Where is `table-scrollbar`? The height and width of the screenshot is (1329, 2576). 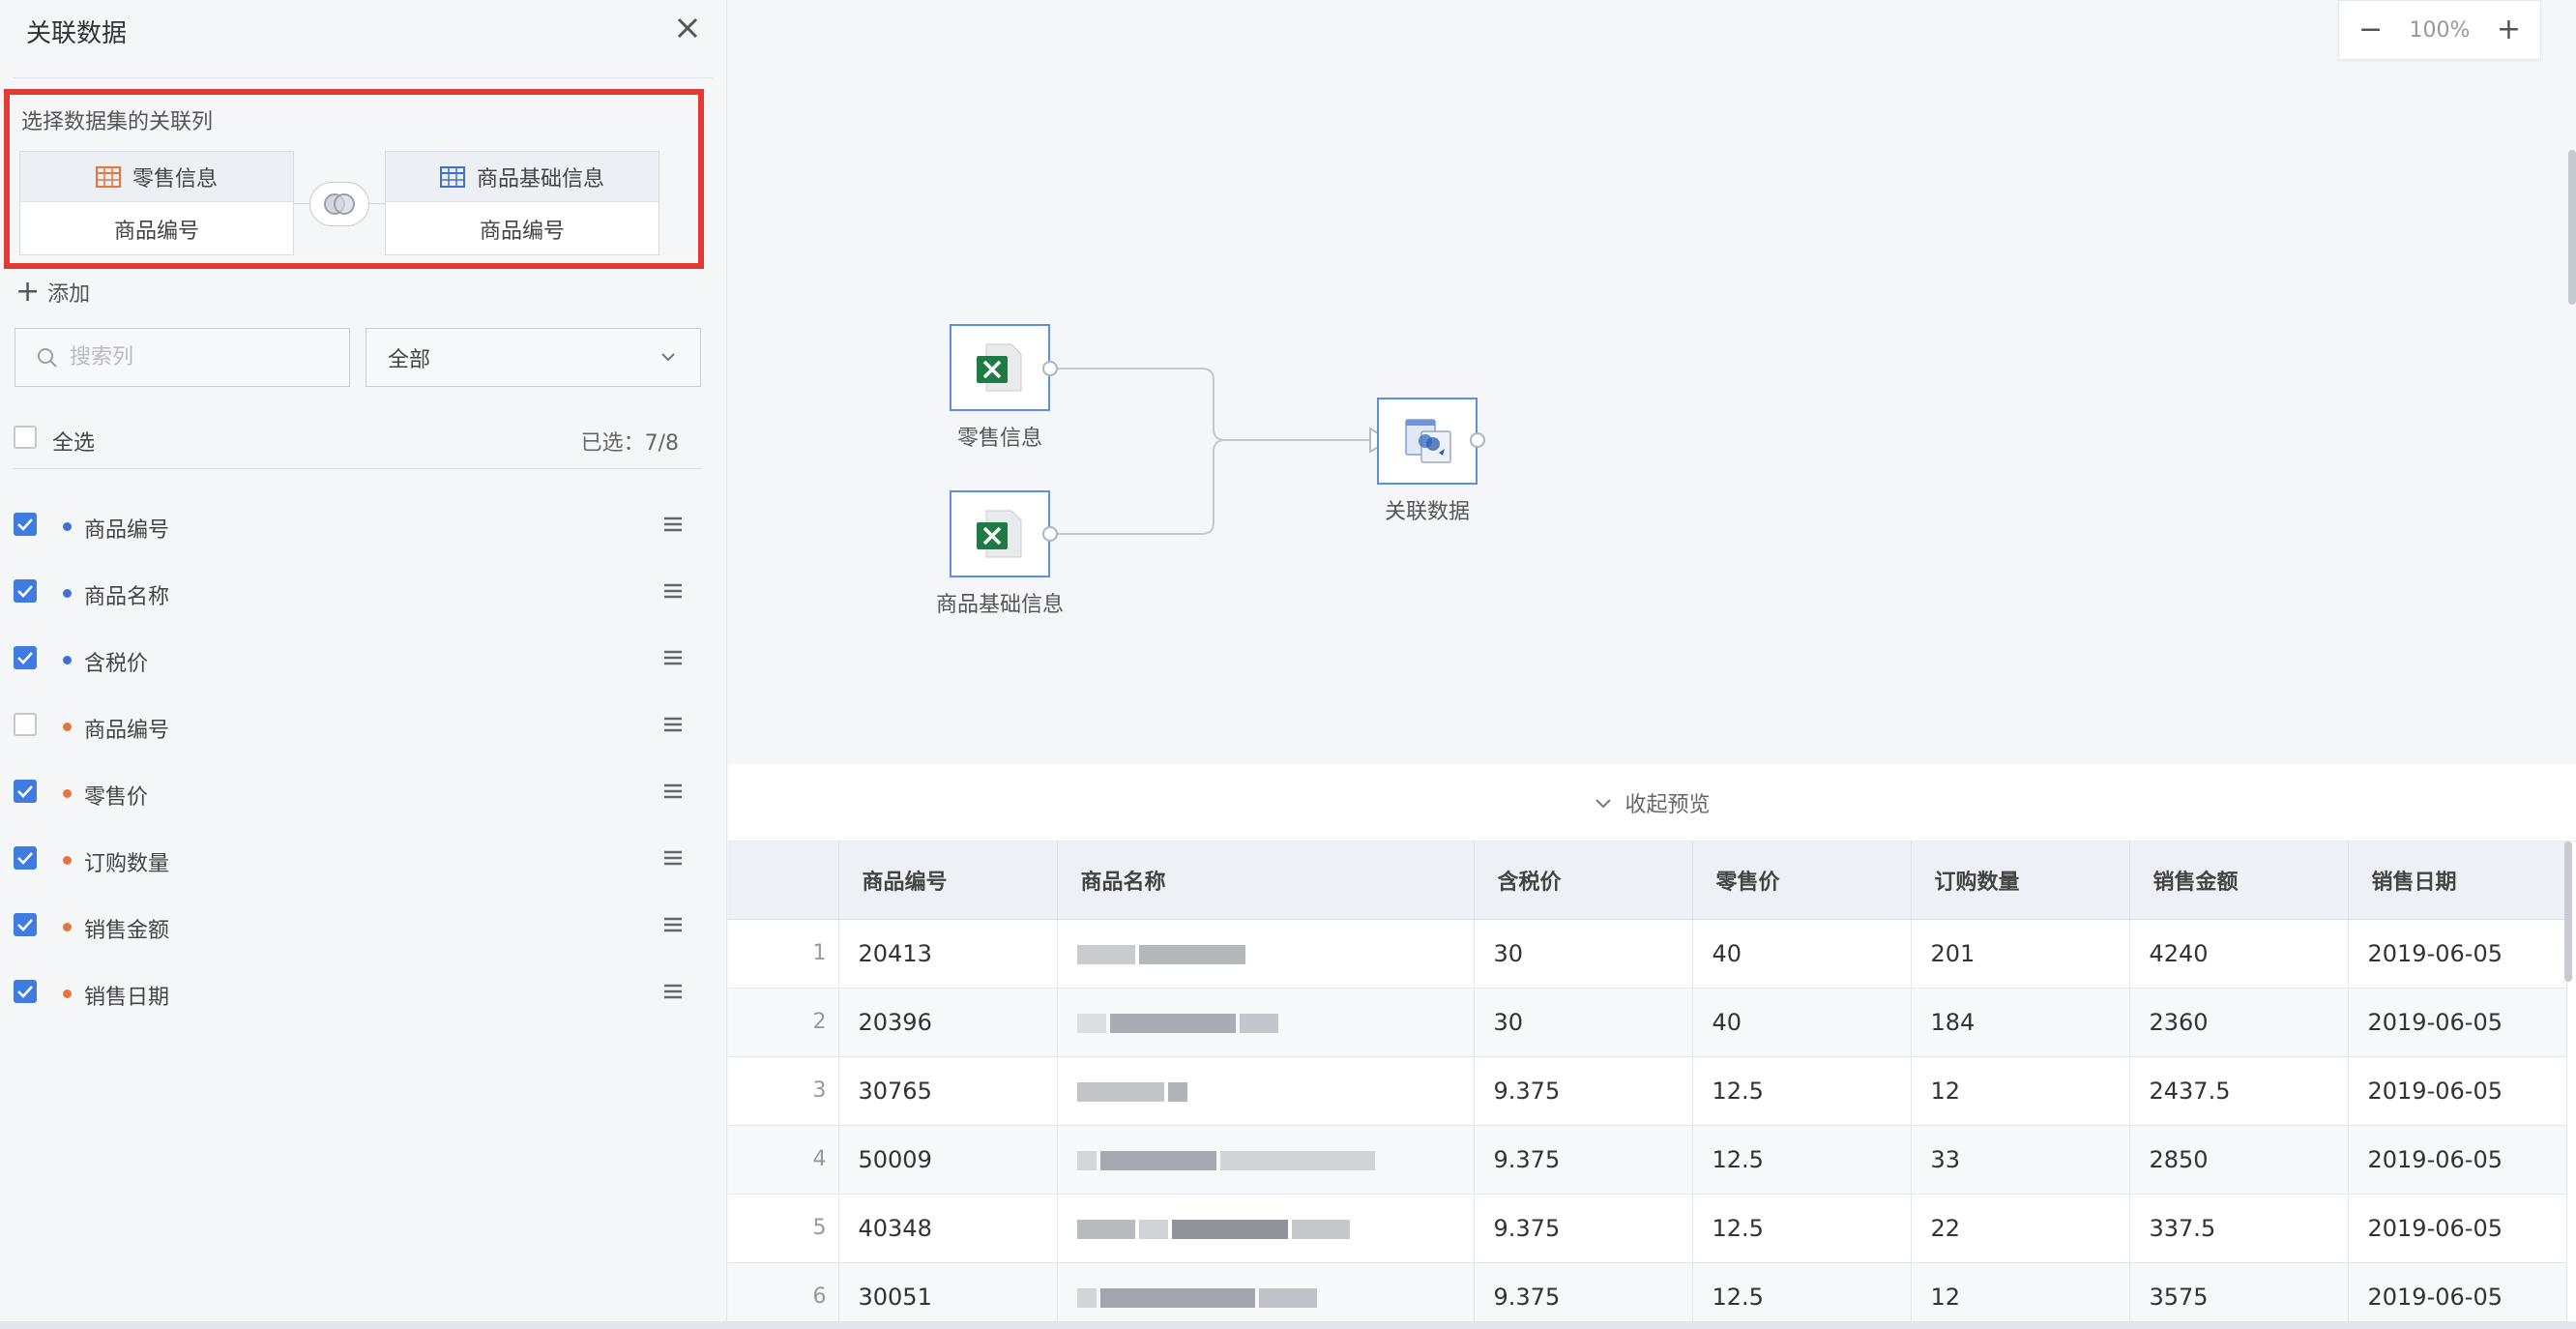 table-scrollbar is located at coordinates (2568, 912).